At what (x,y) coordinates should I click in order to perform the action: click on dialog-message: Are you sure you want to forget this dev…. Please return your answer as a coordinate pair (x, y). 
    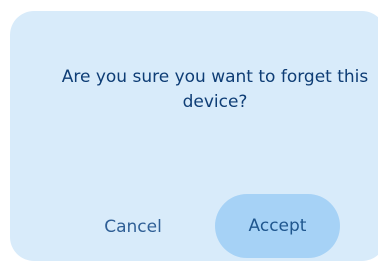
    Looking at the image, I should click on (215, 89).